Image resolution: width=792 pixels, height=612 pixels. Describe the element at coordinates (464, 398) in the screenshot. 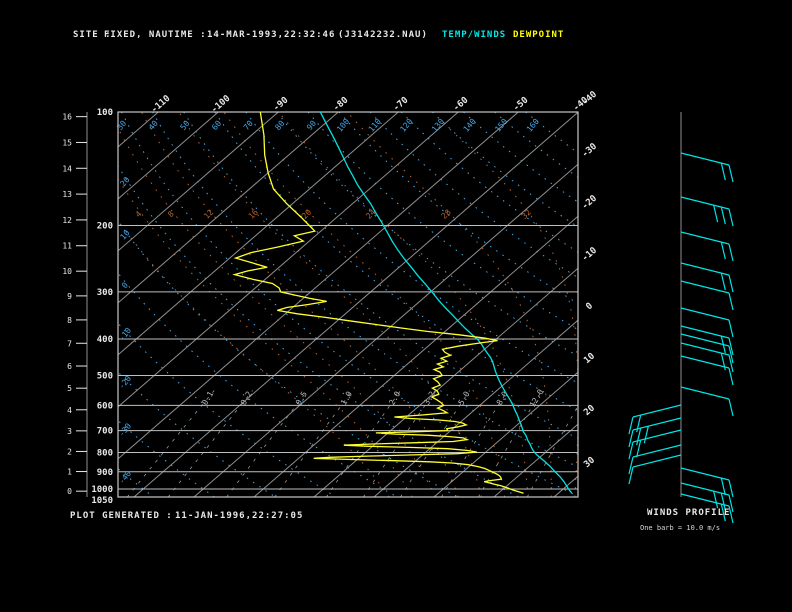

I see `svg-text: 5.0` at that location.